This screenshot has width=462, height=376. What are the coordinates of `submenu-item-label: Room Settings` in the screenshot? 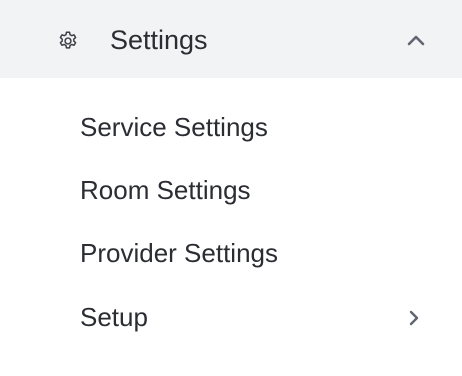 It's located at (165, 190).